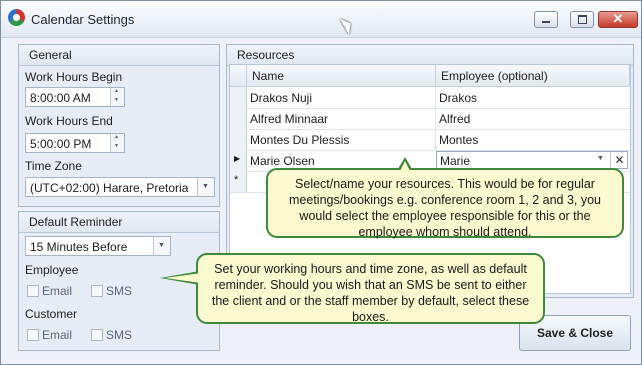  I want to click on new-row-indicator: *, so click(238, 181).